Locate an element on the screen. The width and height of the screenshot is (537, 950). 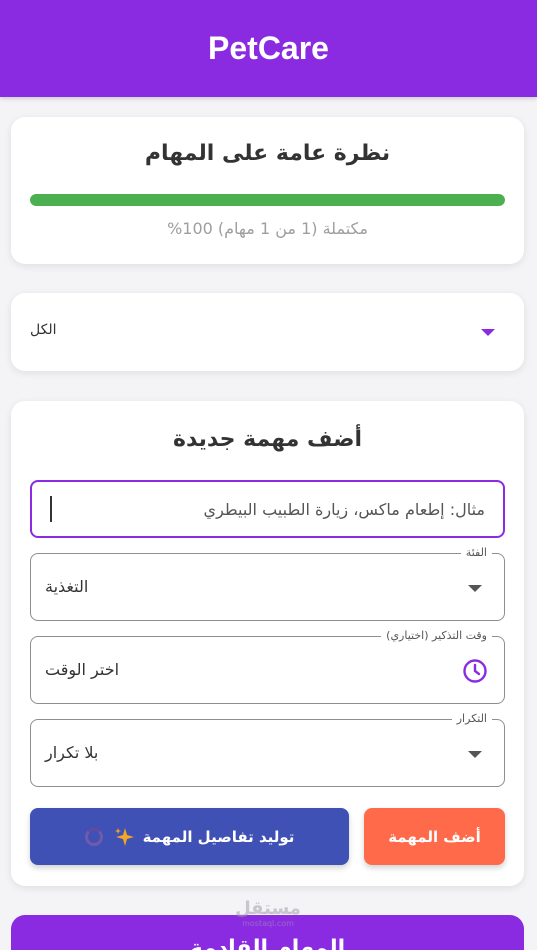
upcoming-tasks-heading: المهام القادمة is located at coordinates (267, 943).